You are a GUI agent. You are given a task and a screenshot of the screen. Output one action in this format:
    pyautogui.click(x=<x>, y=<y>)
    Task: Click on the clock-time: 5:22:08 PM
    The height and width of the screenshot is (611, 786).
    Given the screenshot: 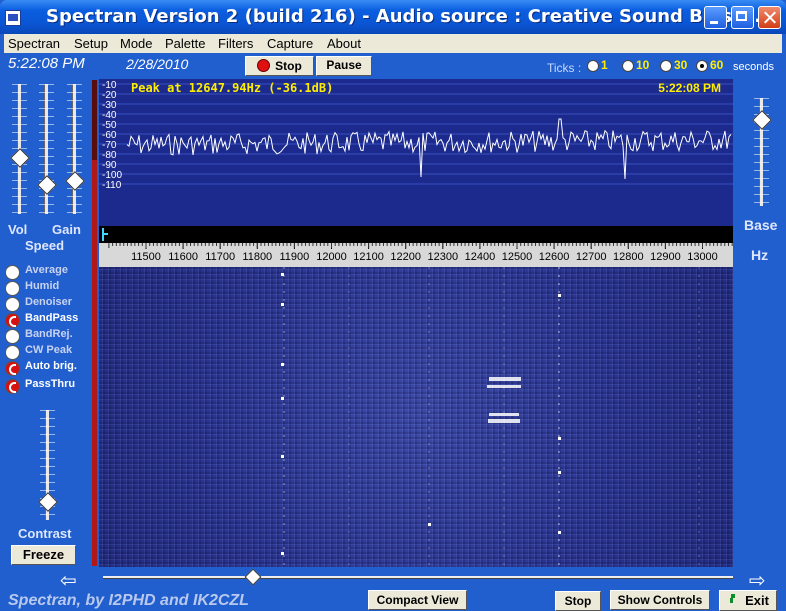 What is the action you would take?
    pyautogui.click(x=46, y=63)
    